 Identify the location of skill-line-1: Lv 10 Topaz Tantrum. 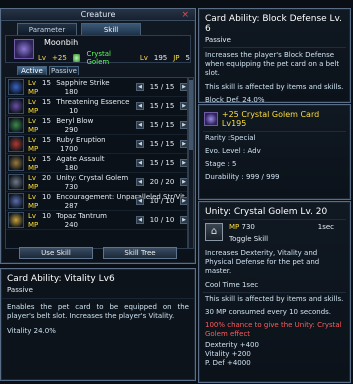
(67, 216).